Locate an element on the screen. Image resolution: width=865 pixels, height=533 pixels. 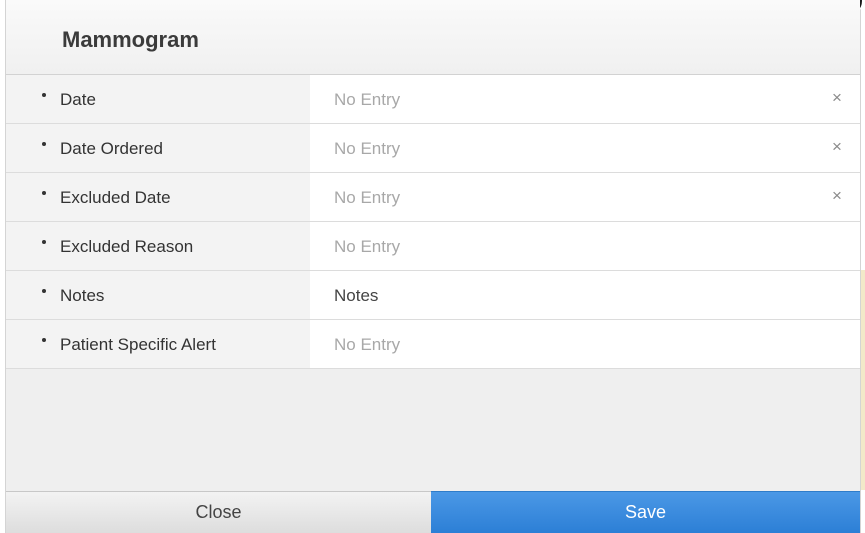
excluded-reason-field: No Entry is located at coordinates (585, 246).